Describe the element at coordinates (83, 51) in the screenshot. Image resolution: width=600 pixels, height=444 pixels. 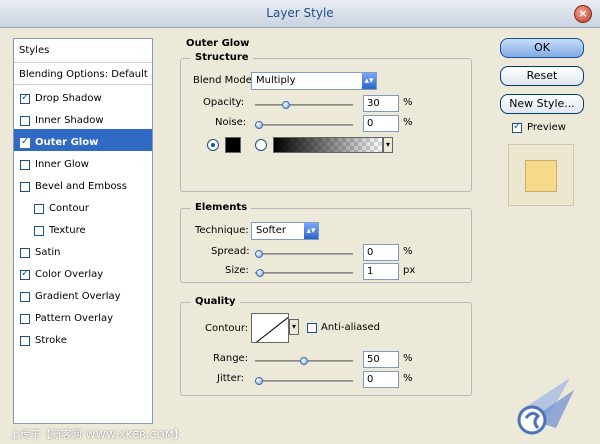
I see `styles-header: Styles` at that location.